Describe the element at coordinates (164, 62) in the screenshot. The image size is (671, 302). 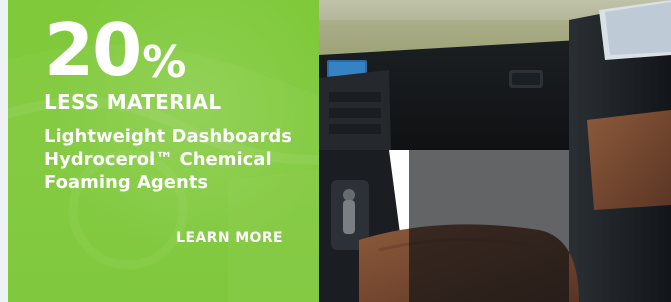
I see `headline-percent: %` at that location.